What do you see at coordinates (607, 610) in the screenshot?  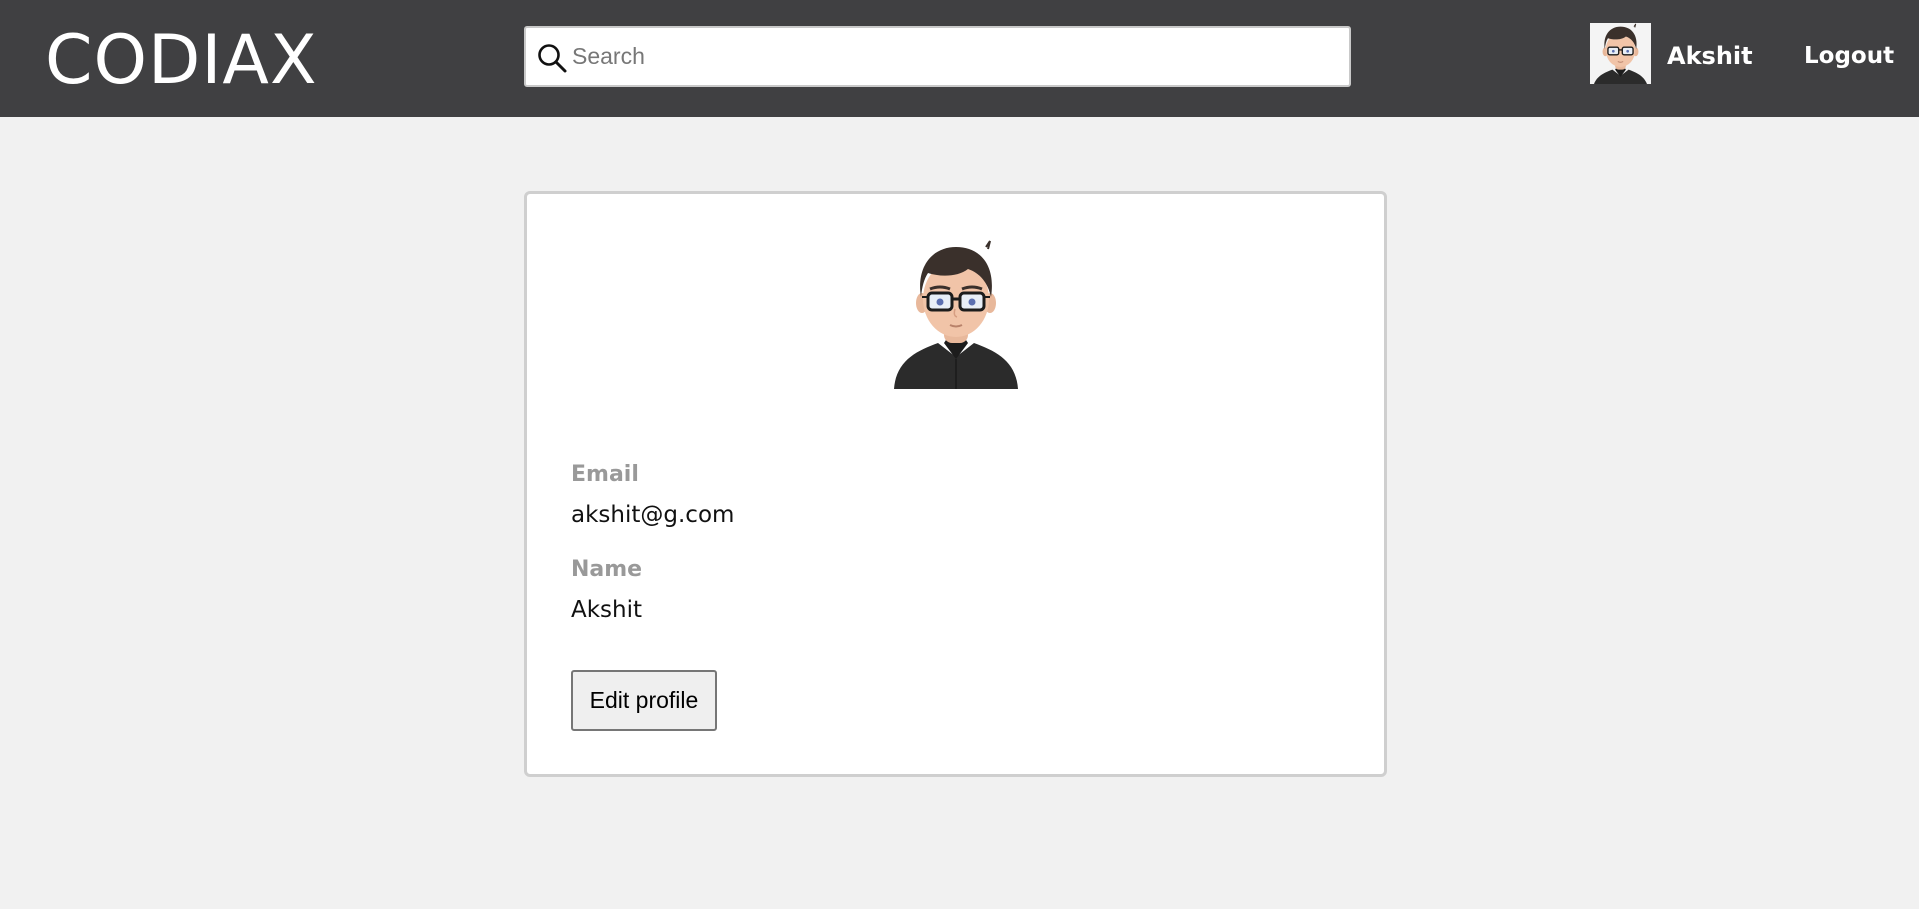 I see `name-value: Akshit` at bounding box center [607, 610].